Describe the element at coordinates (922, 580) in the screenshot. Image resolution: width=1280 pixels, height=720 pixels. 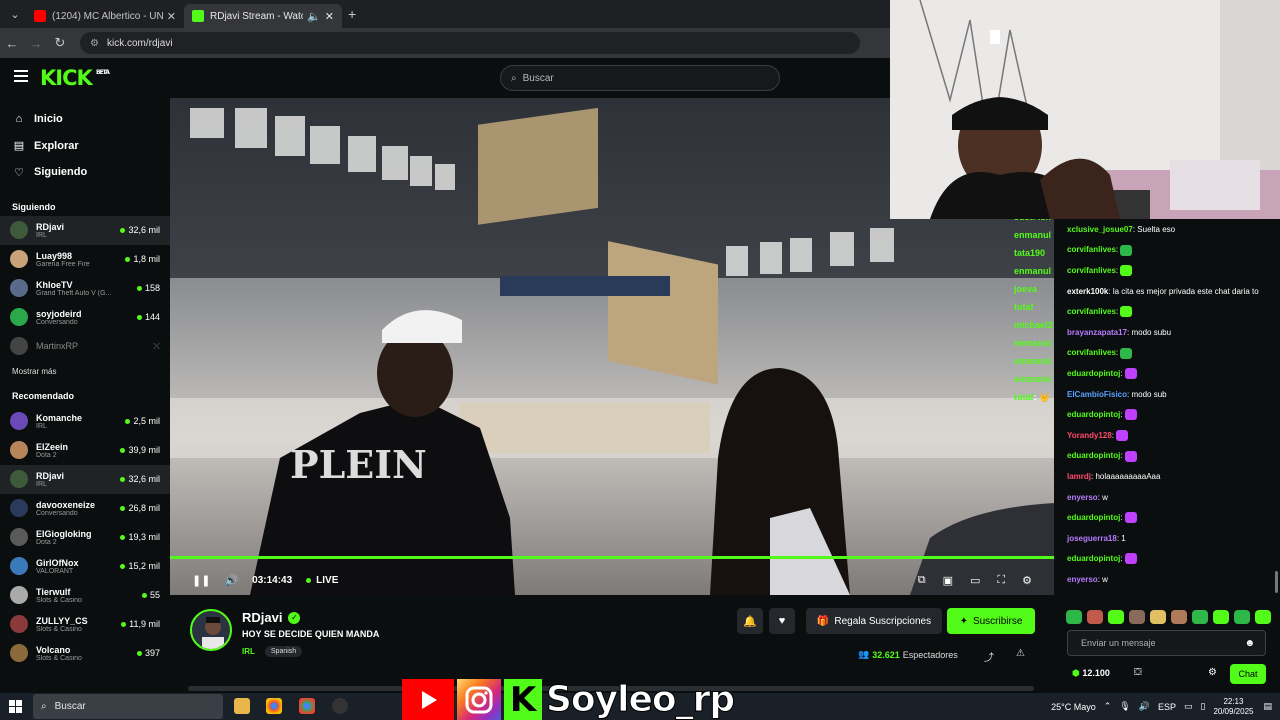
I see `clip-icon: ⧉` at that location.